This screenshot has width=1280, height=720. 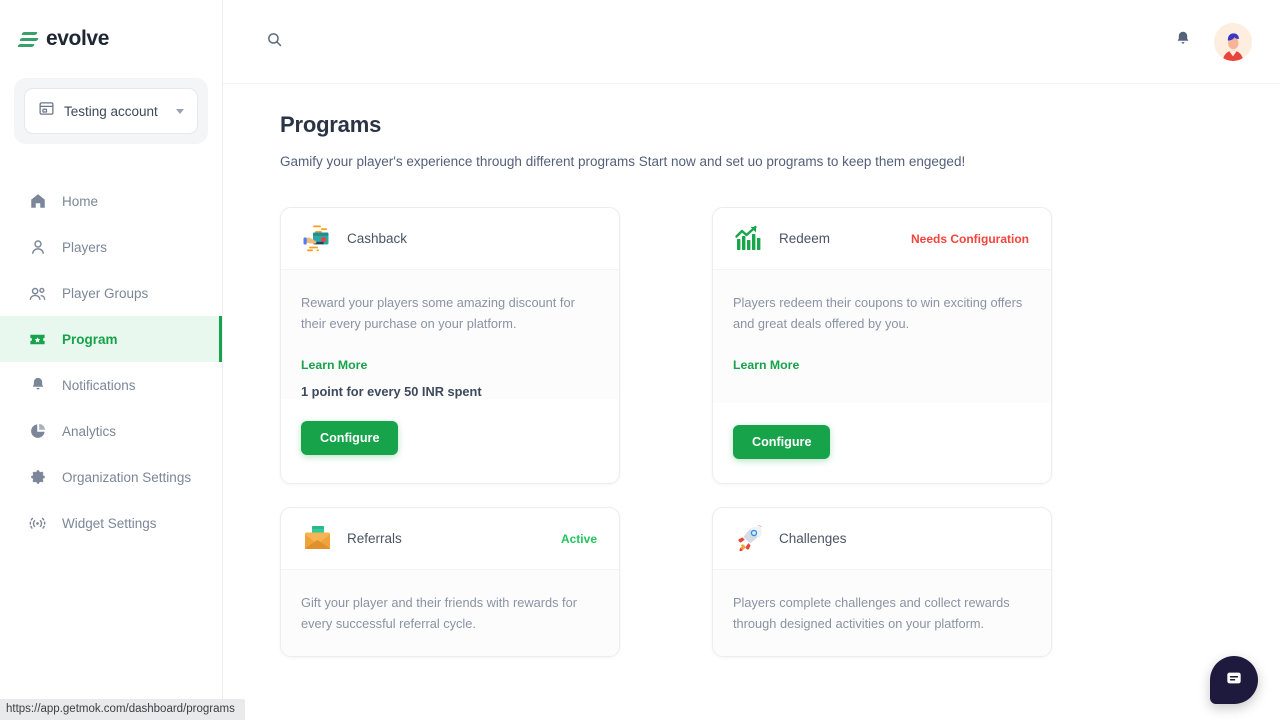 I want to click on avatar, so click(x=1233, y=41).